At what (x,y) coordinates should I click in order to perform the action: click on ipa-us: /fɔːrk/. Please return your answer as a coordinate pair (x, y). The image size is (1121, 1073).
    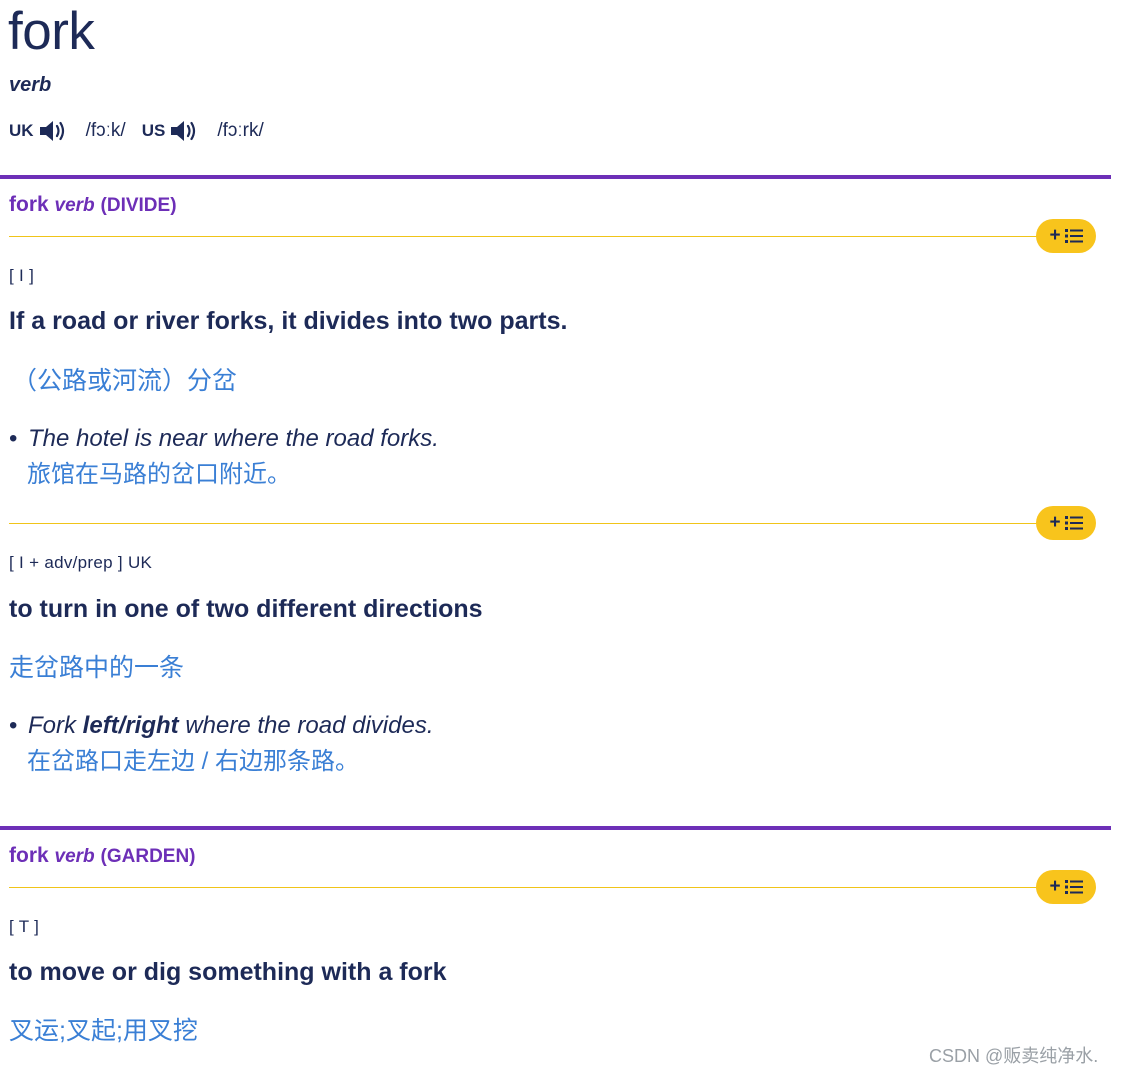
    Looking at the image, I should click on (240, 130).